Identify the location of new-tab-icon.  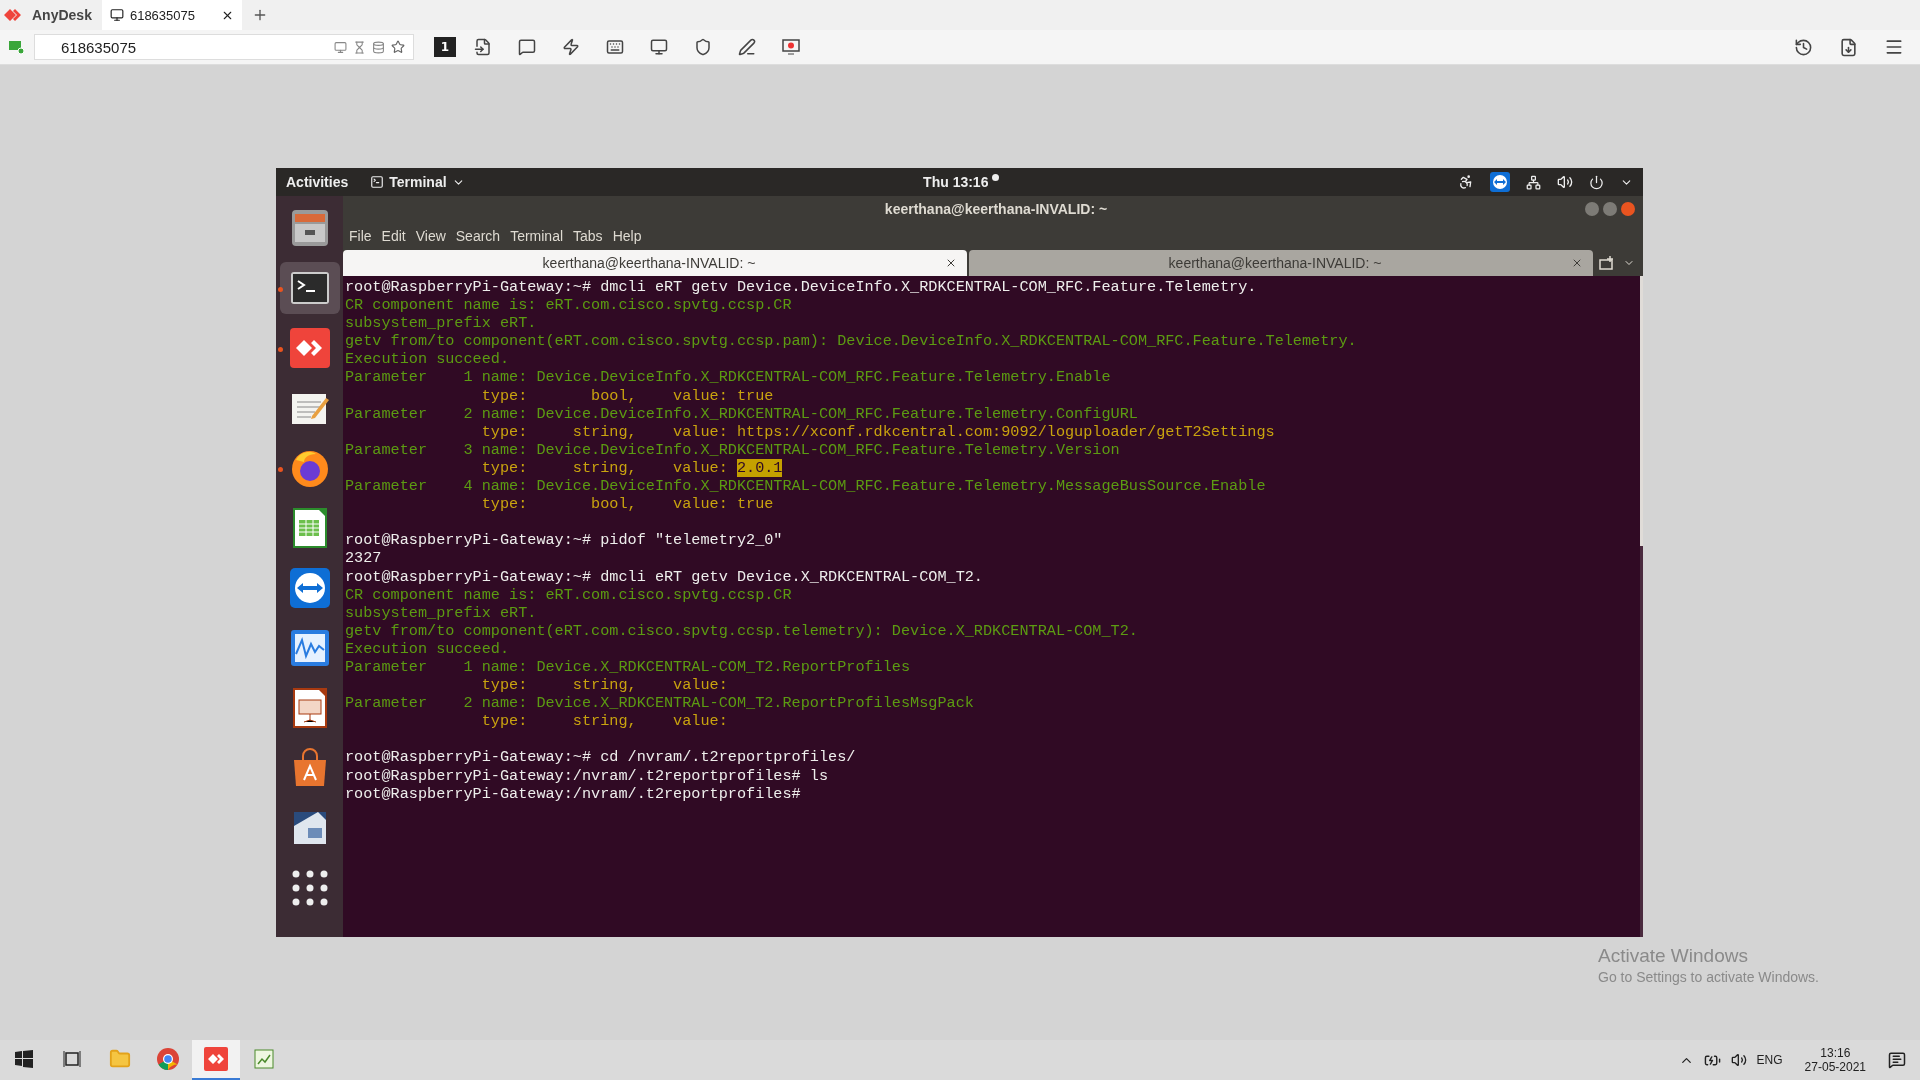
(1607, 263).